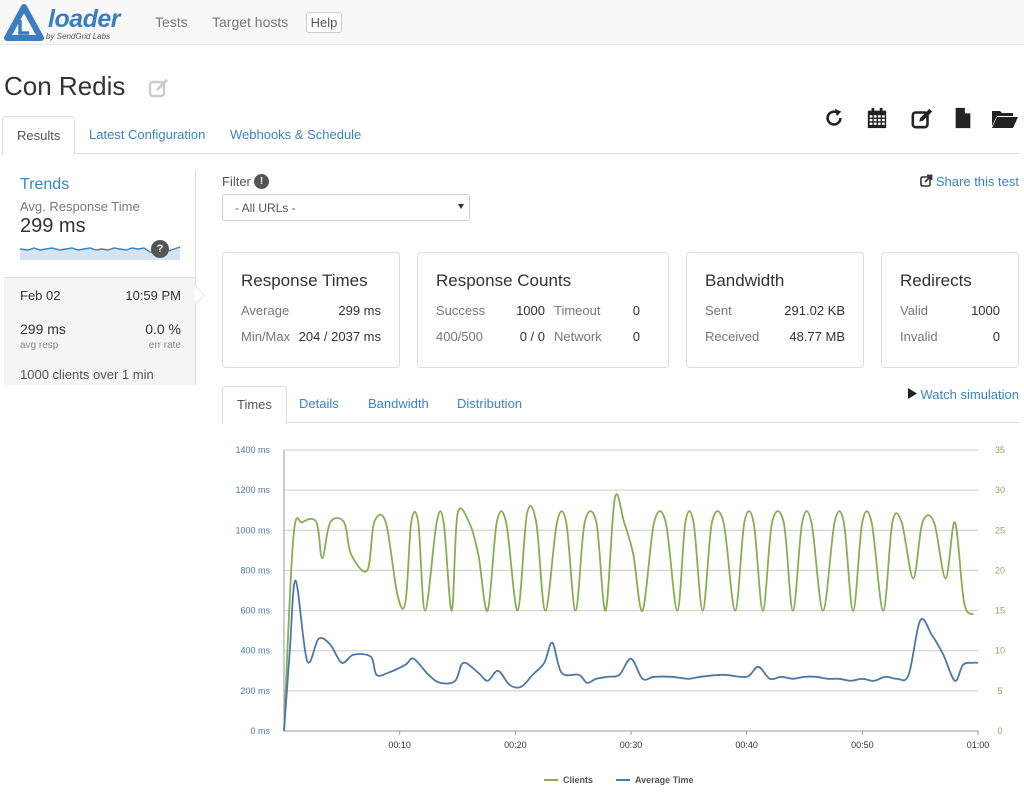  What do you see at coordinates (631, 745) in the screenshot?
I see `x-tick-label: 00:30` at bounding box center [631, 745].